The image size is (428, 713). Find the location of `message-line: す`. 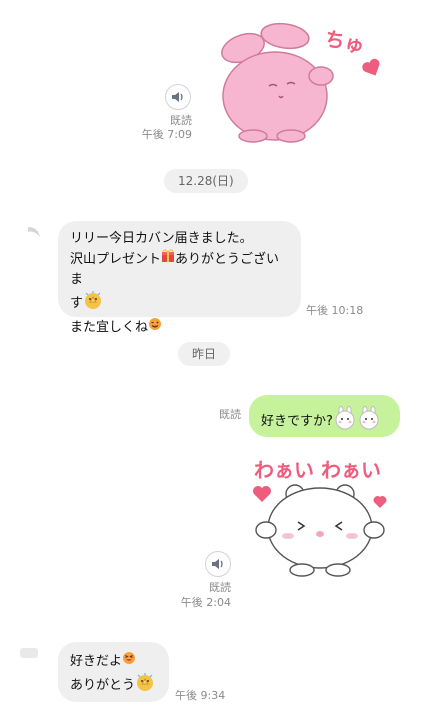

message-line: す is located at coordinates (181, 303).